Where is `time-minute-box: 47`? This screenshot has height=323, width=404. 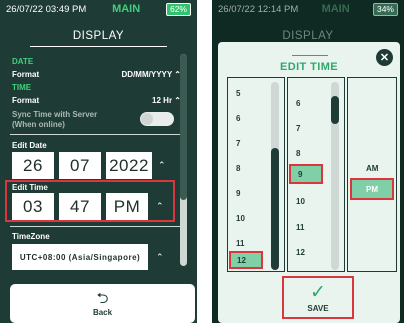 time-minute-box: 47 is located at coordinates (80, 206).